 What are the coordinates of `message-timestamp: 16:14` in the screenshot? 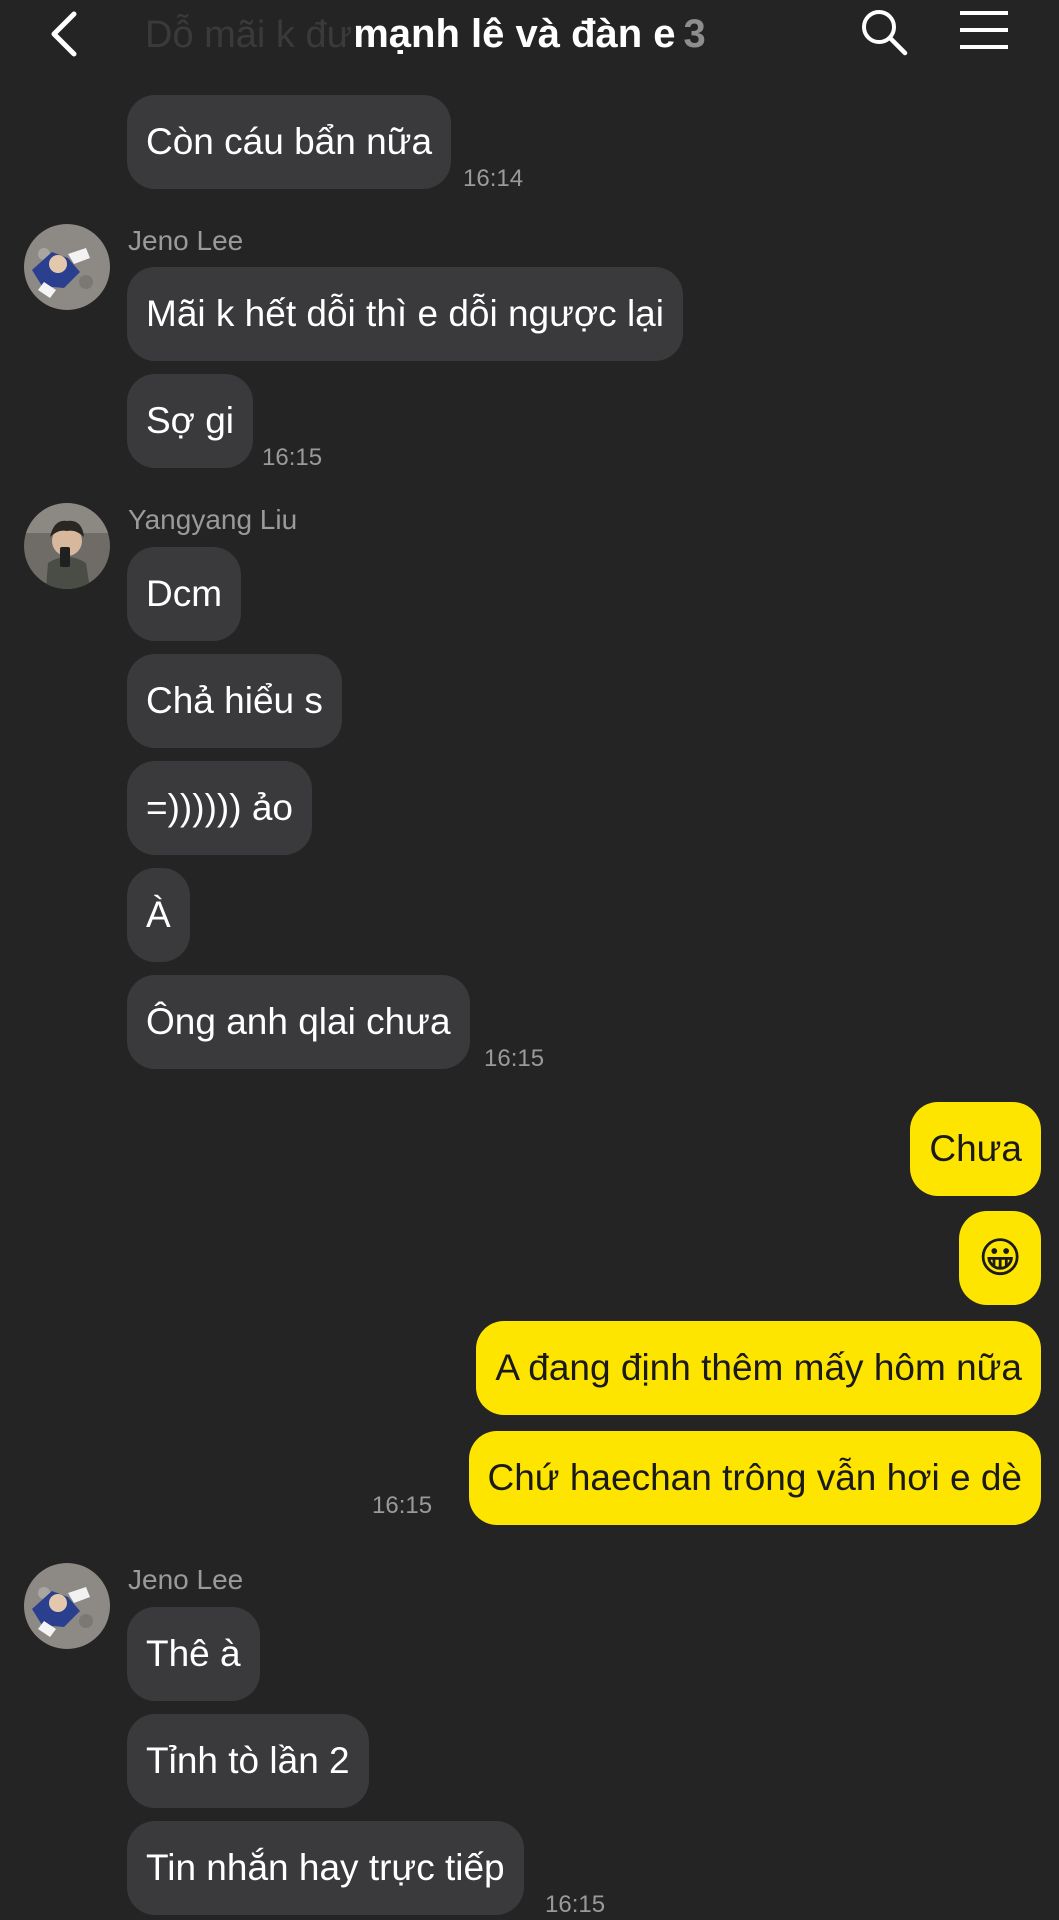 It's located at (493, 178).